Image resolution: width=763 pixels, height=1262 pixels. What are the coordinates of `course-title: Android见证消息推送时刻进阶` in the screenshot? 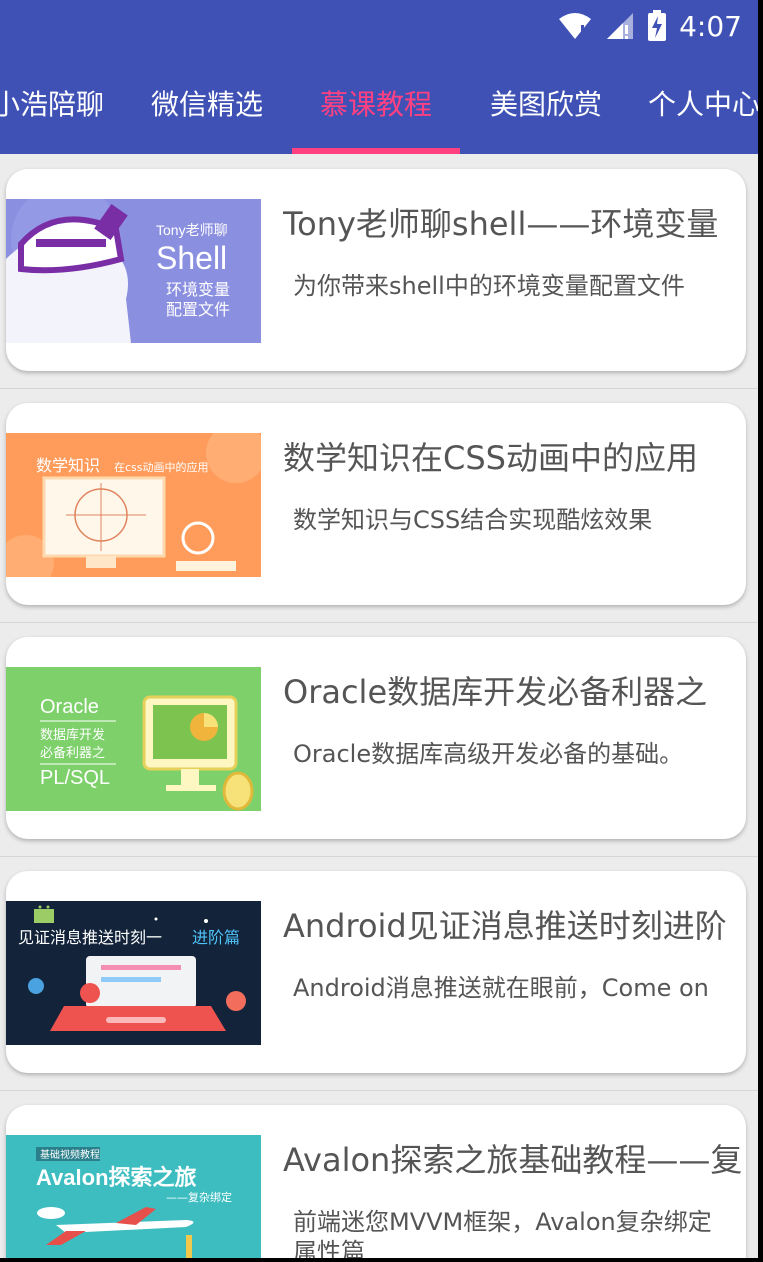 It's located at (505, 926).